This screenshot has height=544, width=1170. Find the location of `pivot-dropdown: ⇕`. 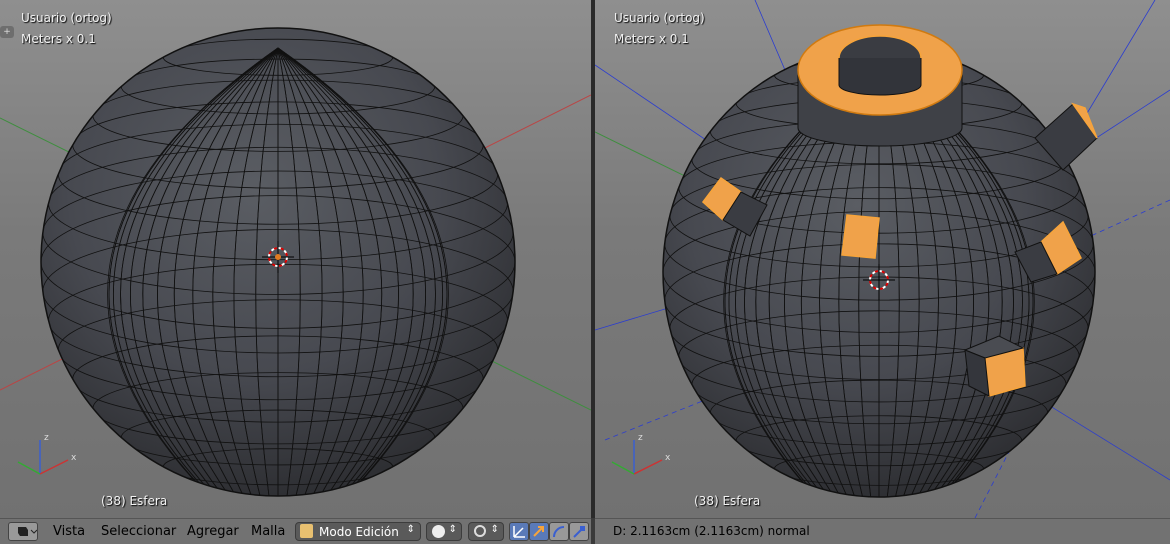

pivot-dropdown: ⇕ is located at coordinates (486, 531).